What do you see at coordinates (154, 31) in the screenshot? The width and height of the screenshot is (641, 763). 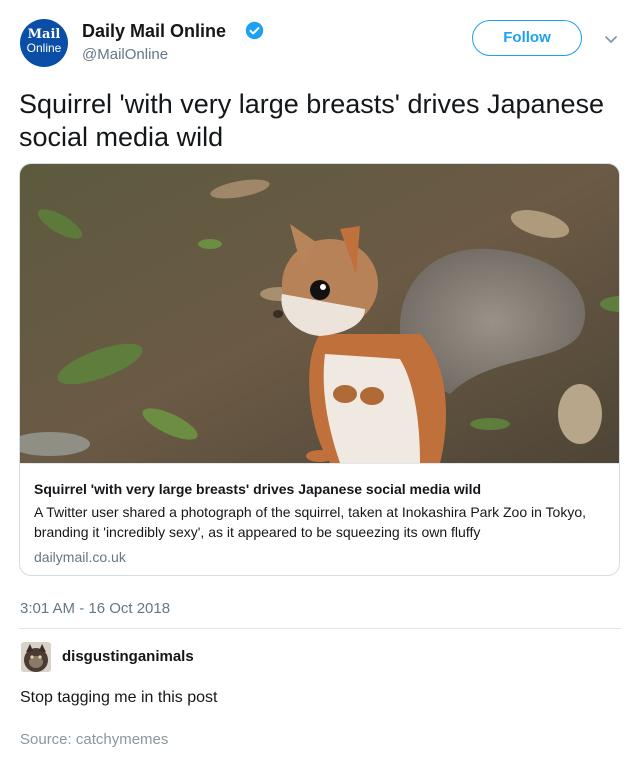 I see `display-name: Daily Mail Online` at bounding box center [154, 31].